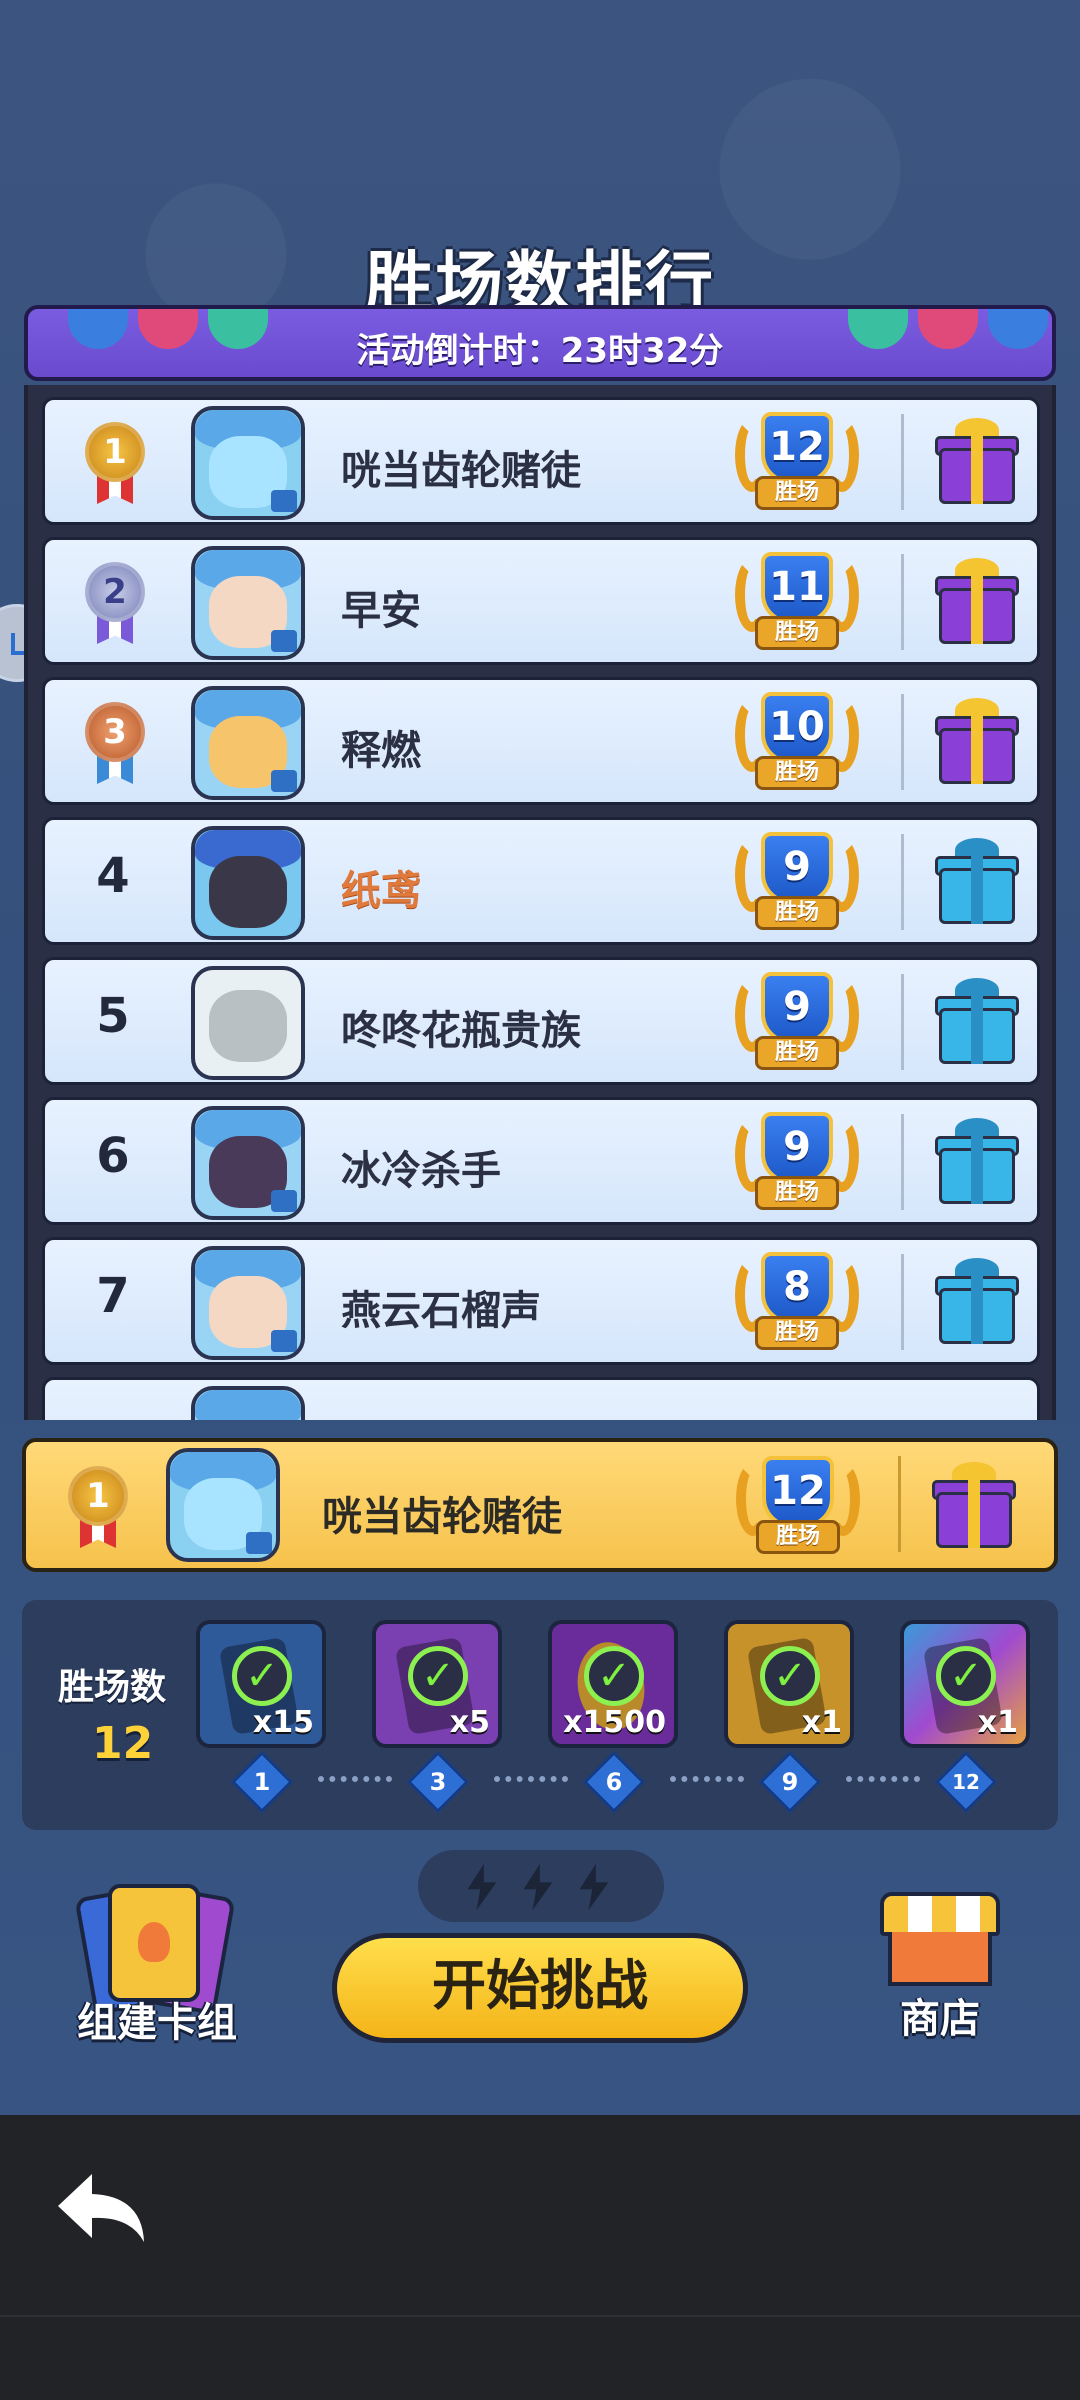 The height and width of the screenshot is (2400, 1080). Describe the element at coordinates (421, 1171) in the screenshot. I see `player-name: 冰冷杀手` at that location.